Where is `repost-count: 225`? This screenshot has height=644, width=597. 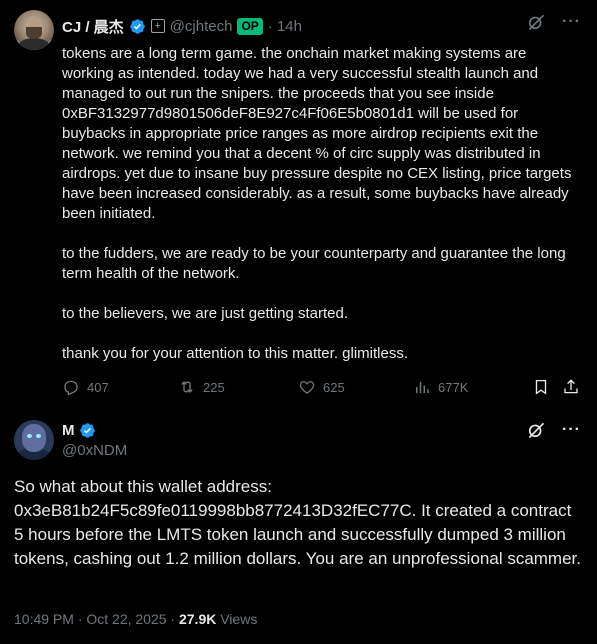 repost-count: 225 is located at coordinates (214, 387).